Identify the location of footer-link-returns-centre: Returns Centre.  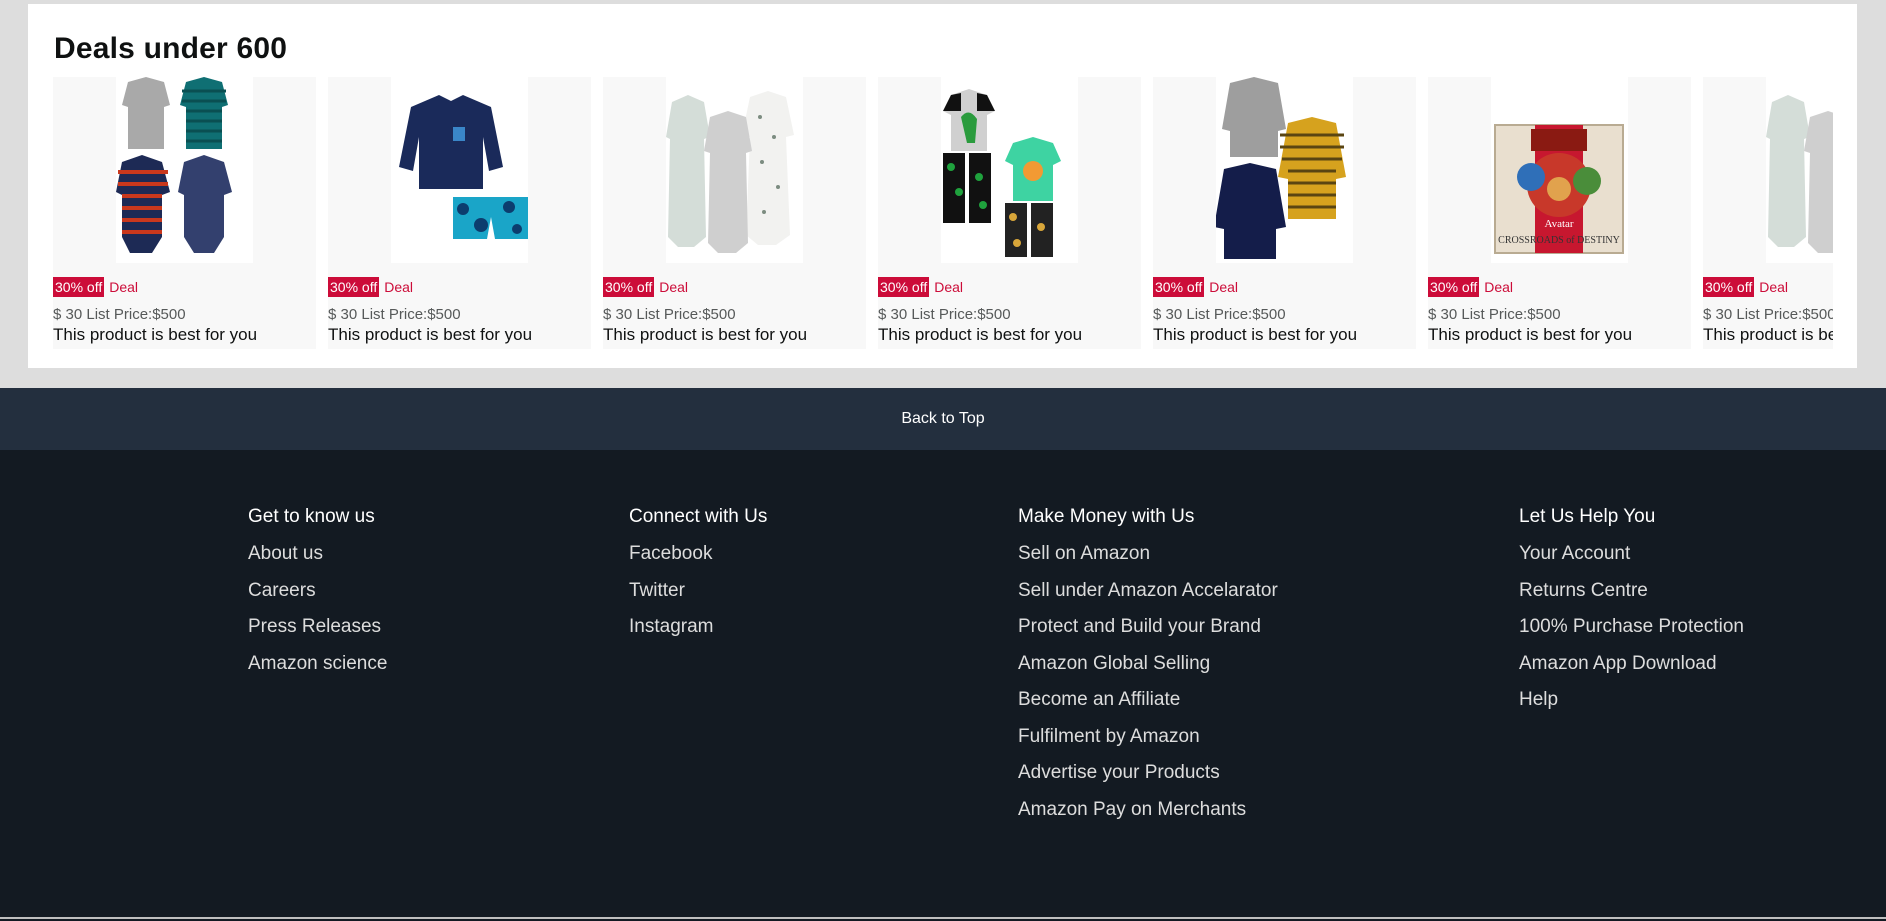
(1631, 591).